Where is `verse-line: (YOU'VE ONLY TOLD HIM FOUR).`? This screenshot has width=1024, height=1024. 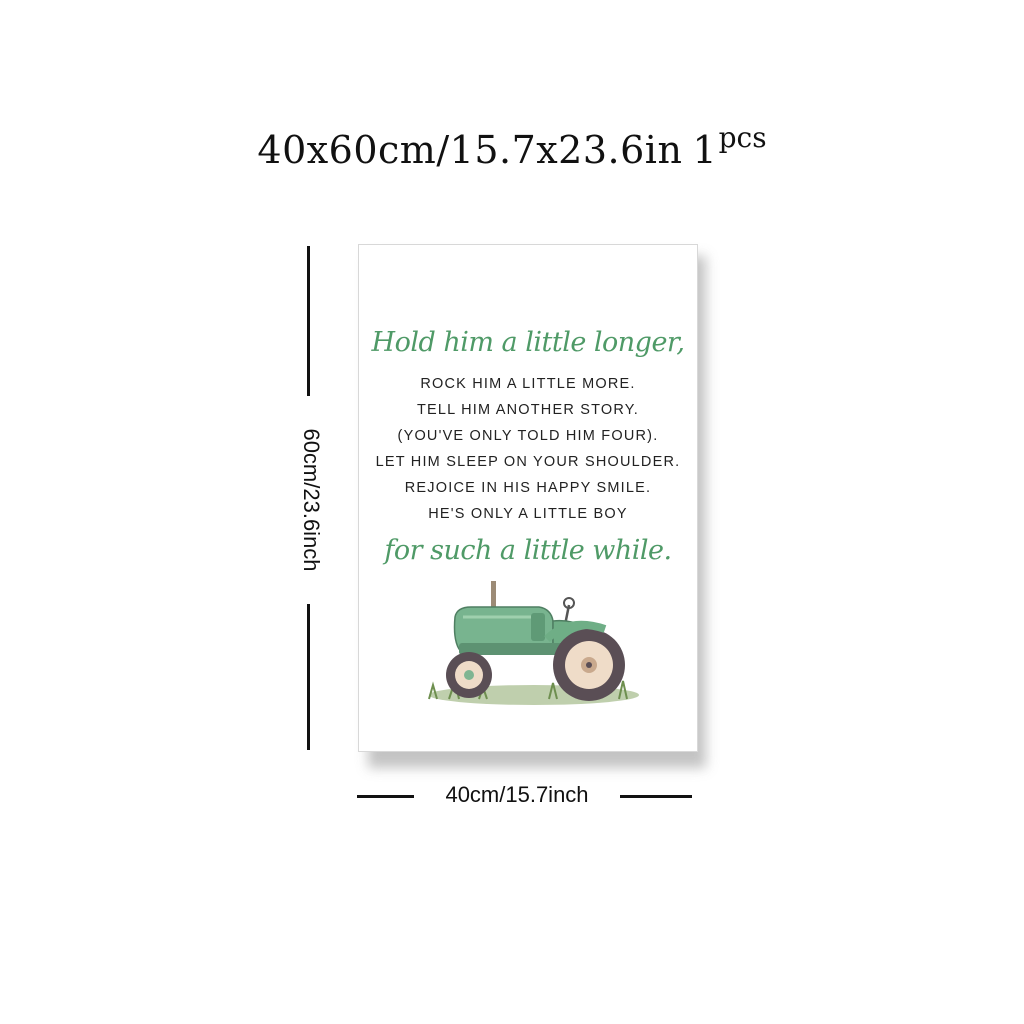 verse-line: (YOU'VE ONLY TOLD HIM FOUR). is located at coordinates (528, 436).